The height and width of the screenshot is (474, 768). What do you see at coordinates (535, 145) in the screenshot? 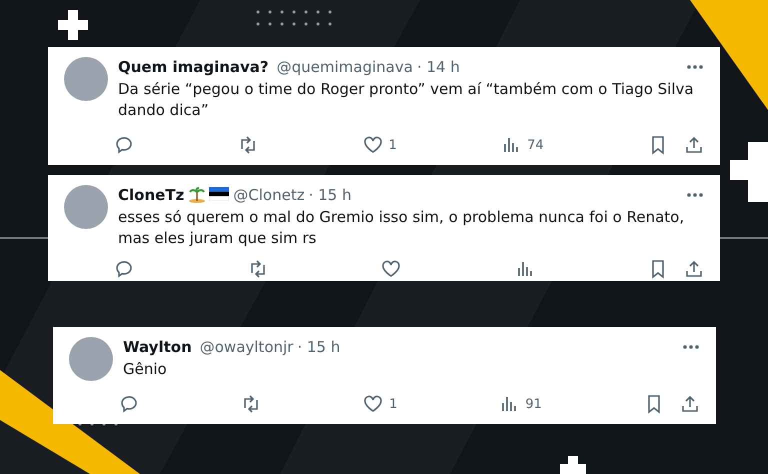
I see `view-count: 74` at bounding box center [535, 145].